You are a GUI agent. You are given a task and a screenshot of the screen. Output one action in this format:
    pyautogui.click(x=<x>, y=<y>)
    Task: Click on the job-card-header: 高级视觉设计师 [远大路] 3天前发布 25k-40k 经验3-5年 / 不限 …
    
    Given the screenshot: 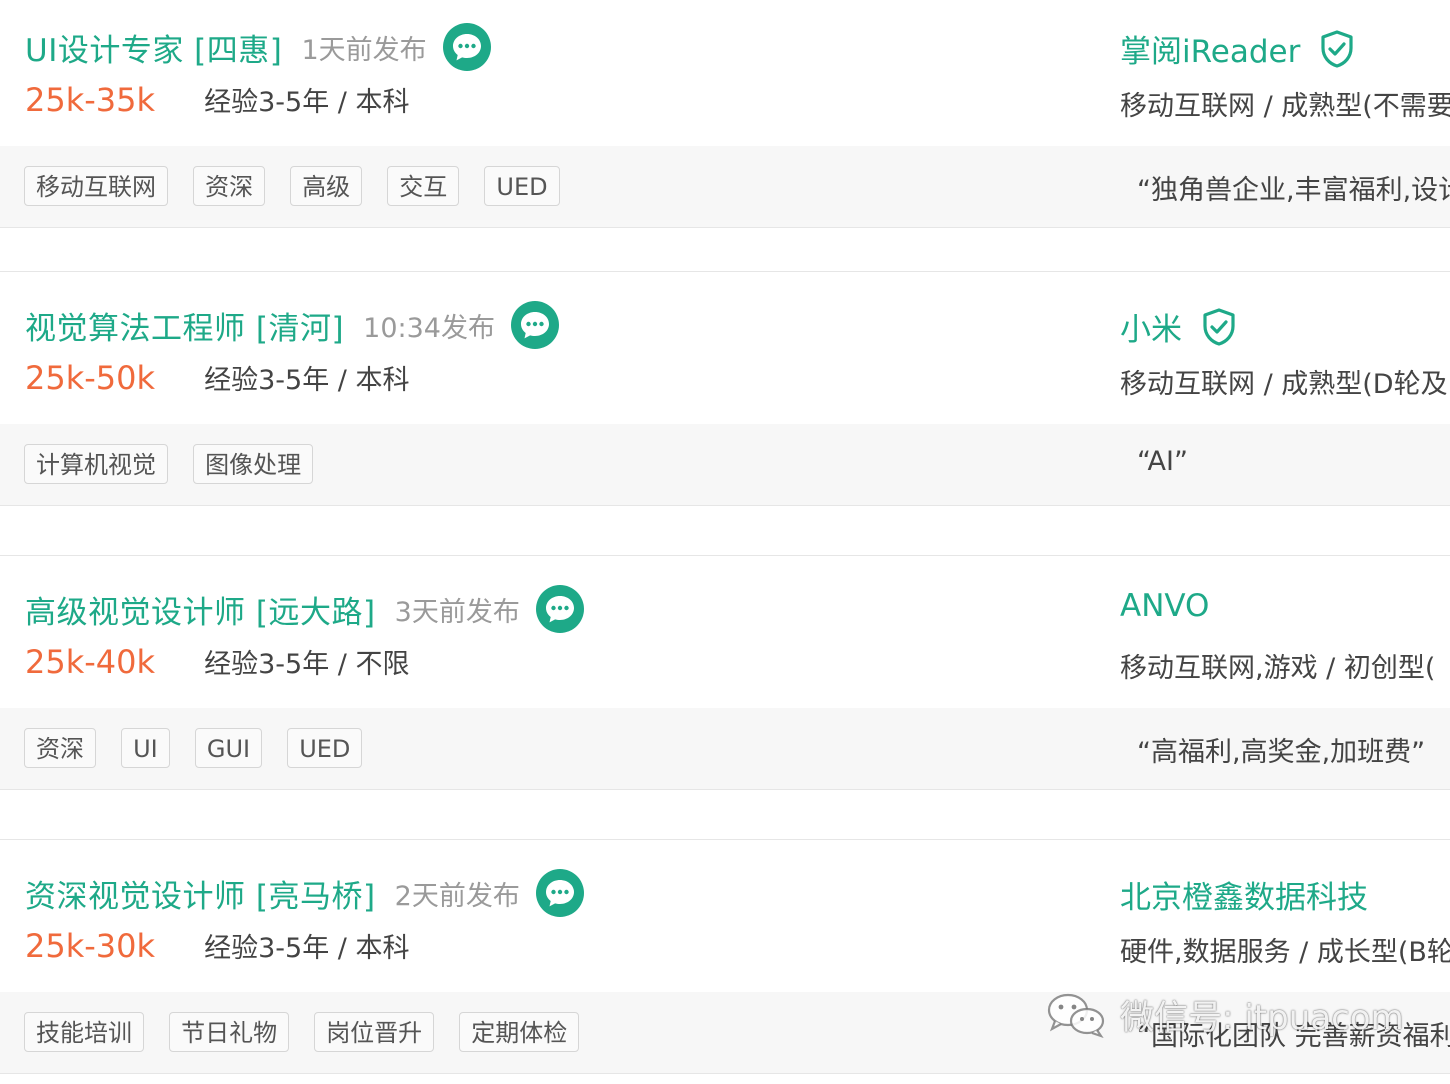 What is the action you would take?
    pyautogui.click(x=725, y=632)
    